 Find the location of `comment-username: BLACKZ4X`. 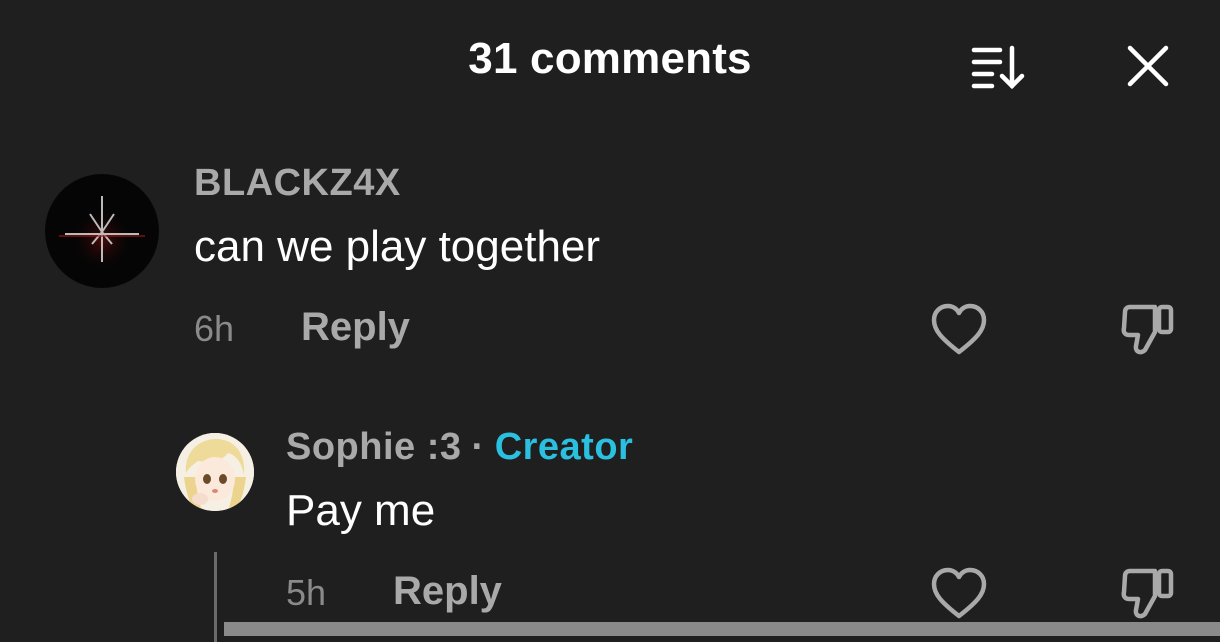

comment-username: BLACKZ4X is located at coordinates (297, 183).